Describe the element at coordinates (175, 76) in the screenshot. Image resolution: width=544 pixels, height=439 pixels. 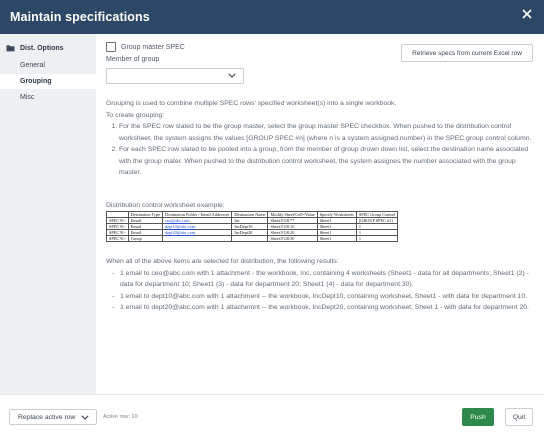
I see `member-of-group-select` at that location.